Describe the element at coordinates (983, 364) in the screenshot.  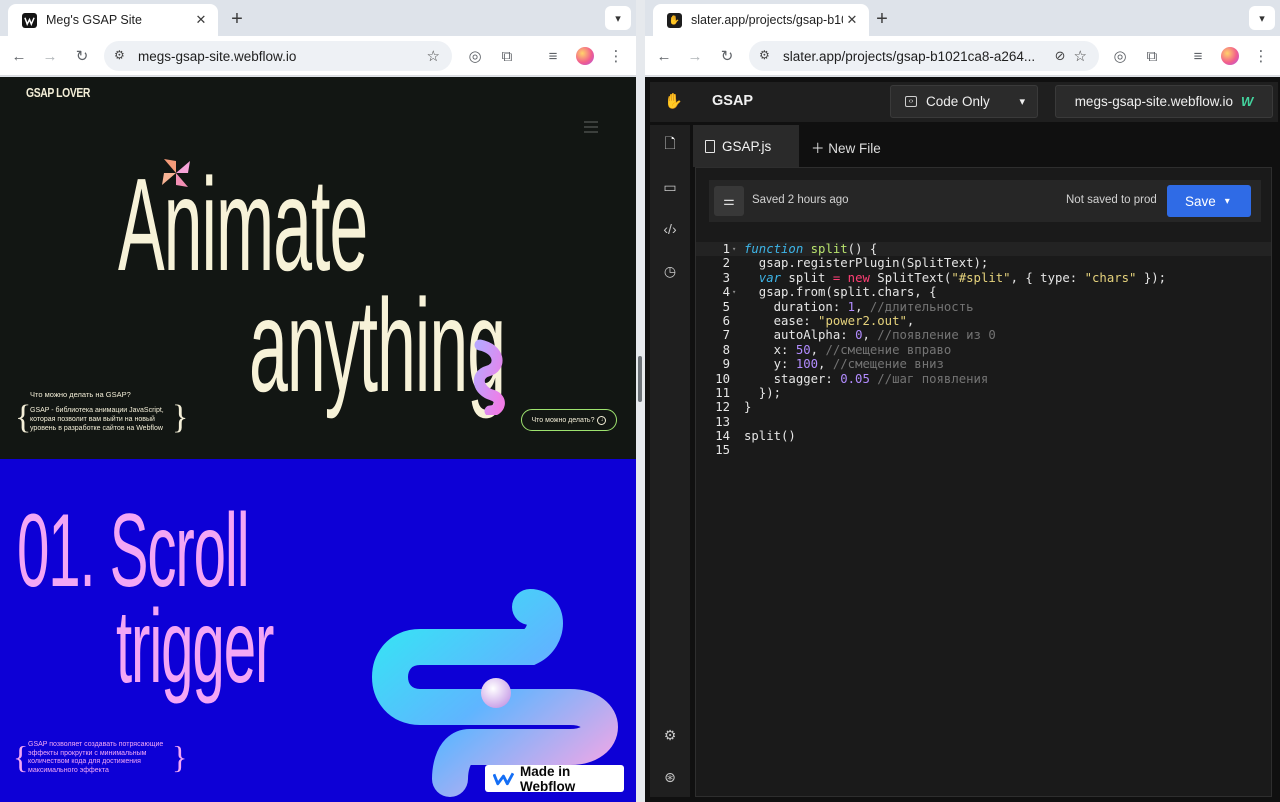
I see `code-line: 9 y: 100, //смещение вниз` at that location.